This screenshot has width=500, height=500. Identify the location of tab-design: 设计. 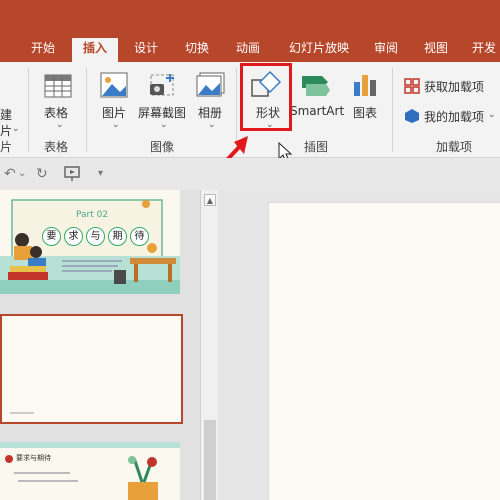
(146, 50).